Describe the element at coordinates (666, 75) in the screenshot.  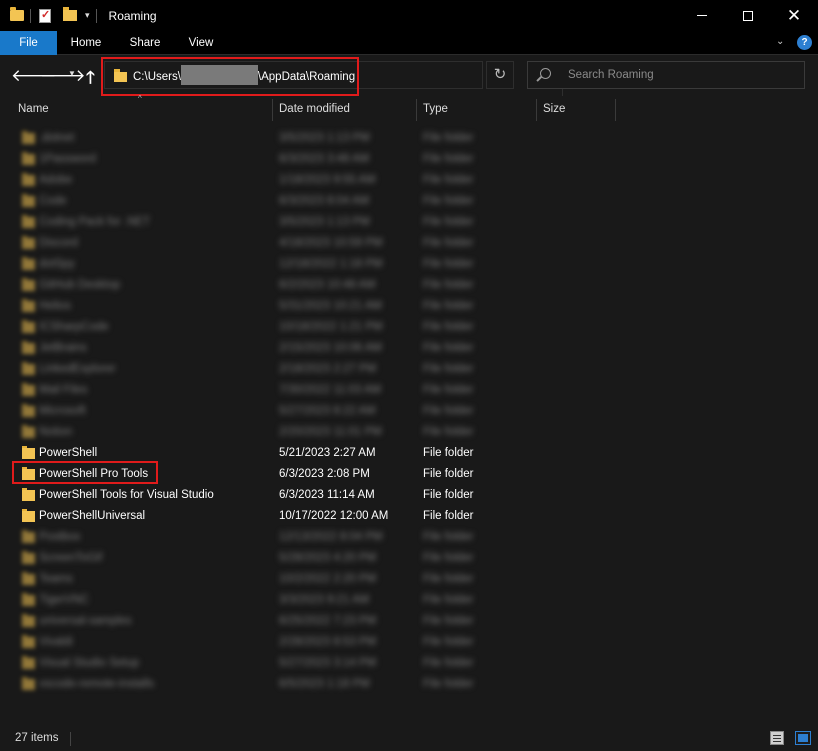
I see `search-box: Search Roaming` at that location.